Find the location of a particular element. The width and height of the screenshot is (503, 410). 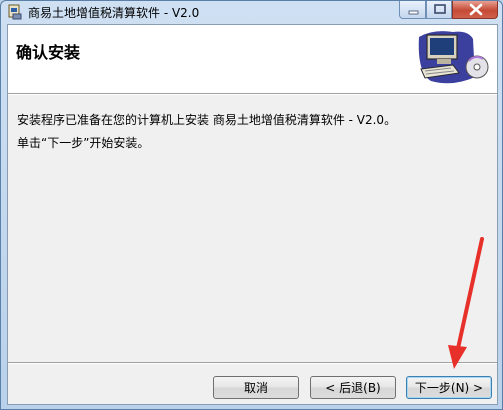

next-button: 下一步(N) > is located at coordinates (449, 387).